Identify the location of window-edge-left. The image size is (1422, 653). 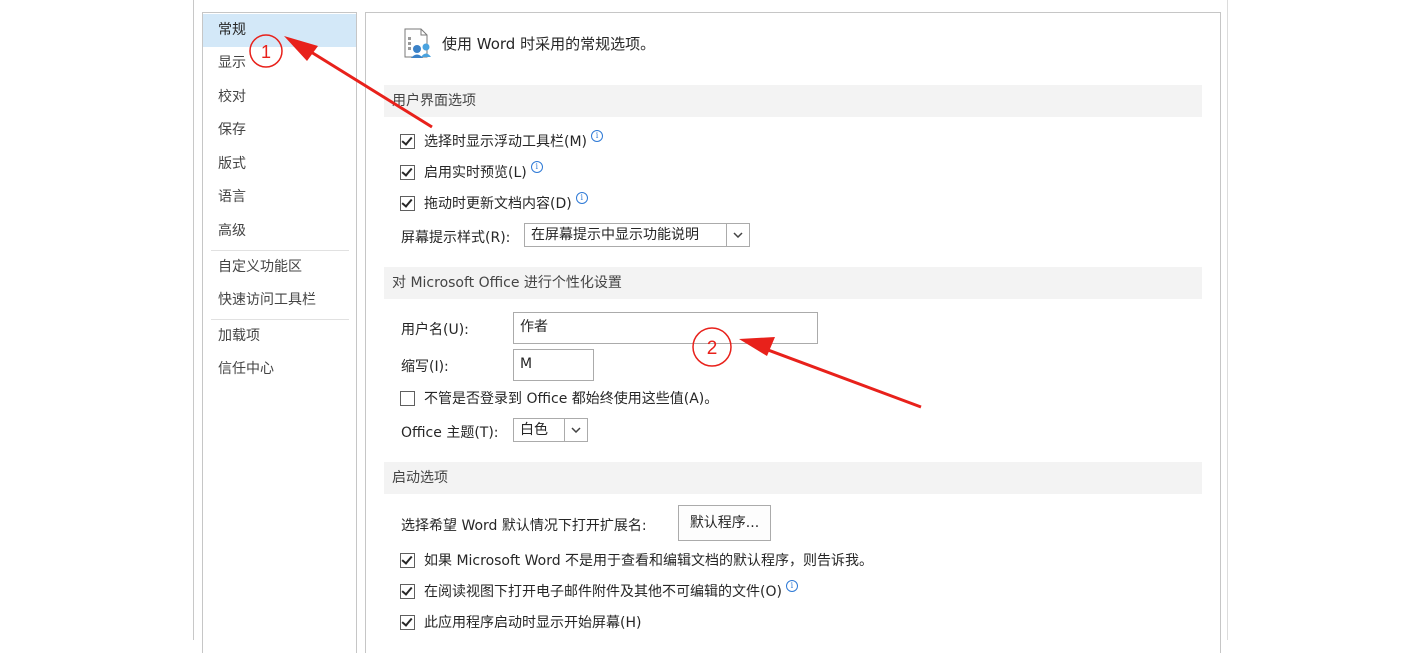
(193, 320).